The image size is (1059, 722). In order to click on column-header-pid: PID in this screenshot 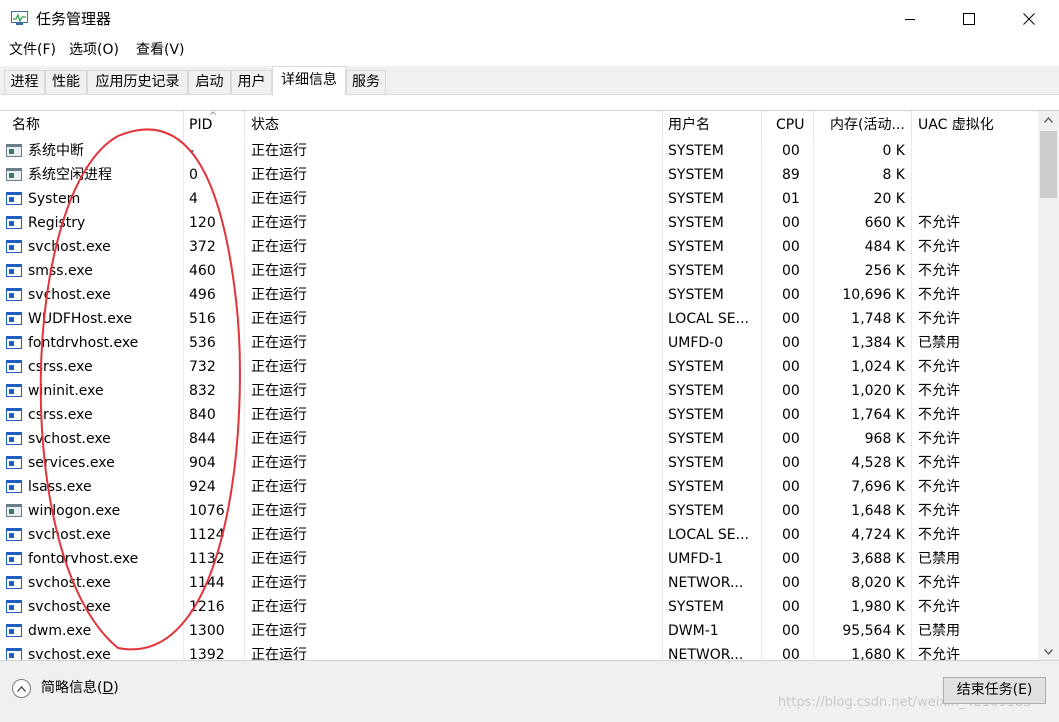, I will do `click(200, 125)`.